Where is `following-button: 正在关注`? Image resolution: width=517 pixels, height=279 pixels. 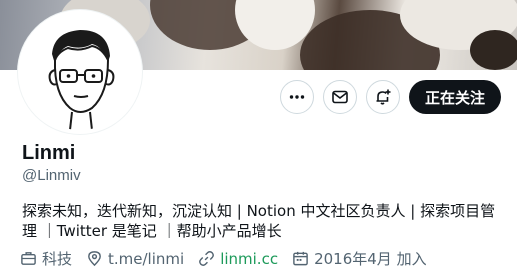 following-button: 正在关注 is located at coordinates (454, 97).